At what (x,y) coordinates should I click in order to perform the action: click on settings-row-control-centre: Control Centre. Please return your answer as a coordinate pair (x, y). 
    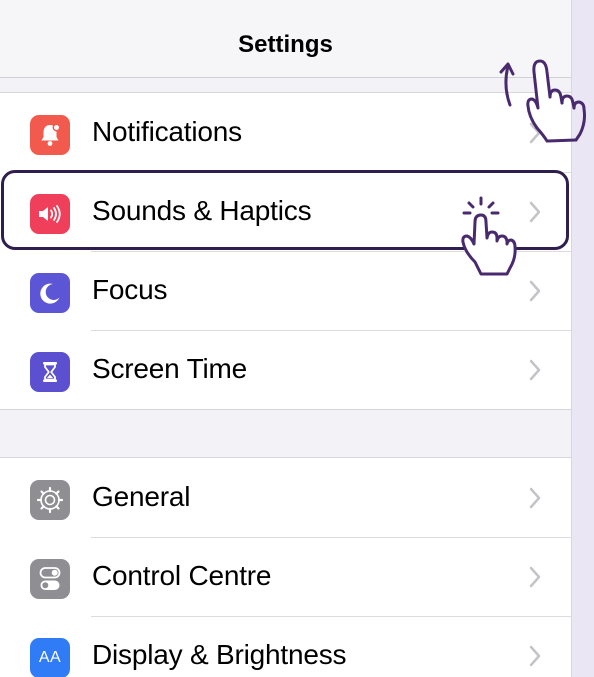
    Looking at the image, I should click on (285, 577).